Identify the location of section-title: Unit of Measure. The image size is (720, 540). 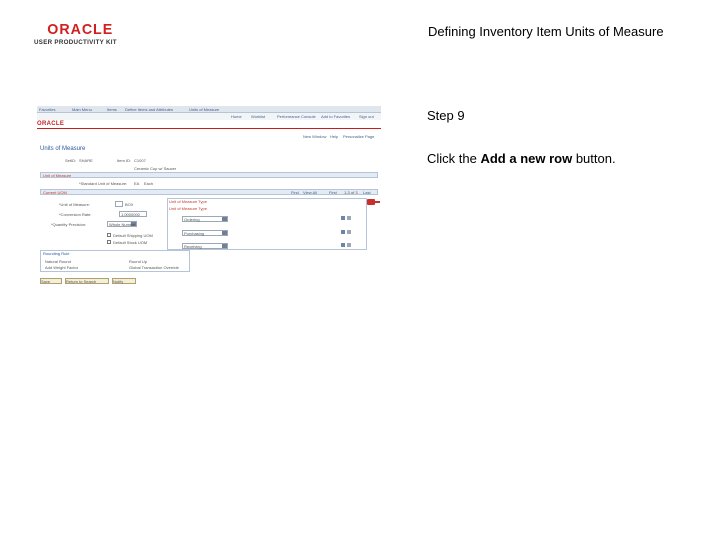
(57, 175).